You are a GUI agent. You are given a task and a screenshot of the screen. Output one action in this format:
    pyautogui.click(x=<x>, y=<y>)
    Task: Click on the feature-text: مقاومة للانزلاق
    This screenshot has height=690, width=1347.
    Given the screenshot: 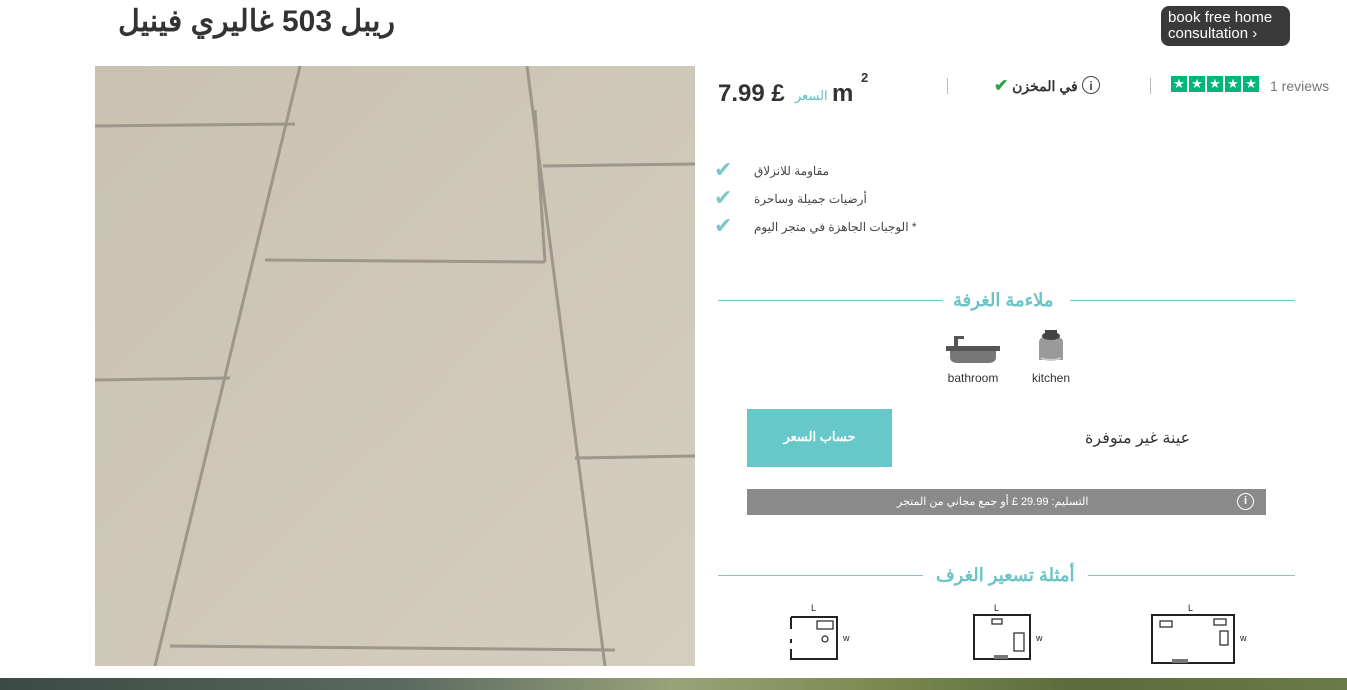 What is the action you would take?
    pyautogui.click(x=792, y=171)
    